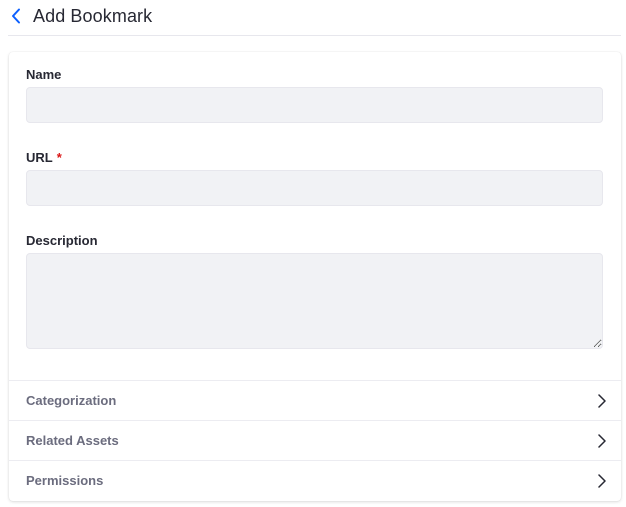  Describe the element at coordinates (315, 440) in the screenshot. I see `panel-related-assets: Related Assets` at that location.